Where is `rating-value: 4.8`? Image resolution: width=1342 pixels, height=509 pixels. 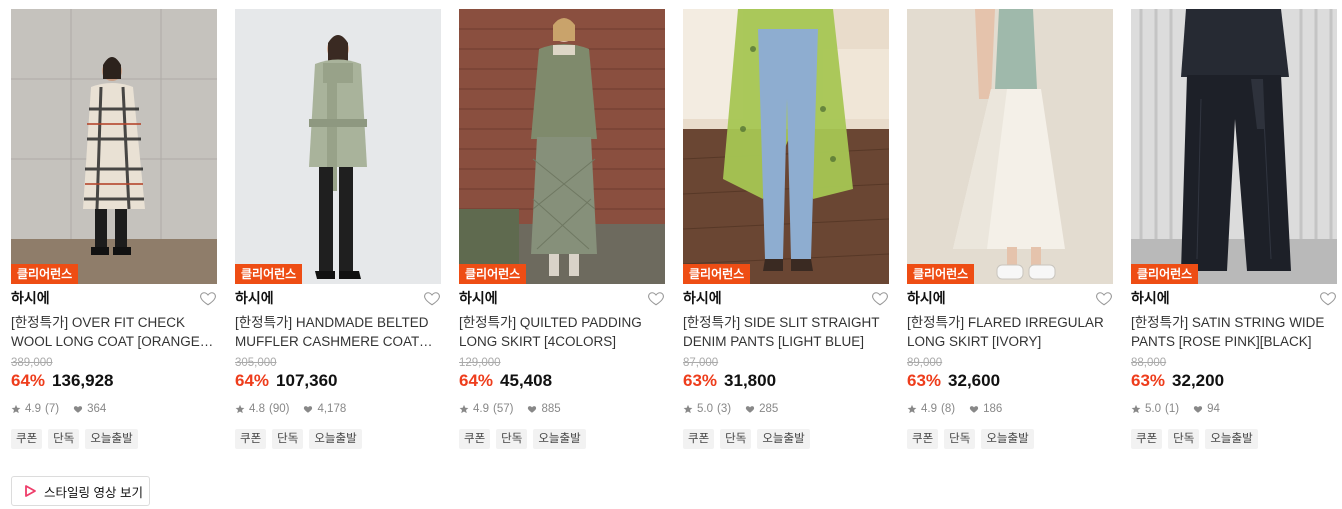
rating-value: 4.8 is located at coordinates (257, 409).